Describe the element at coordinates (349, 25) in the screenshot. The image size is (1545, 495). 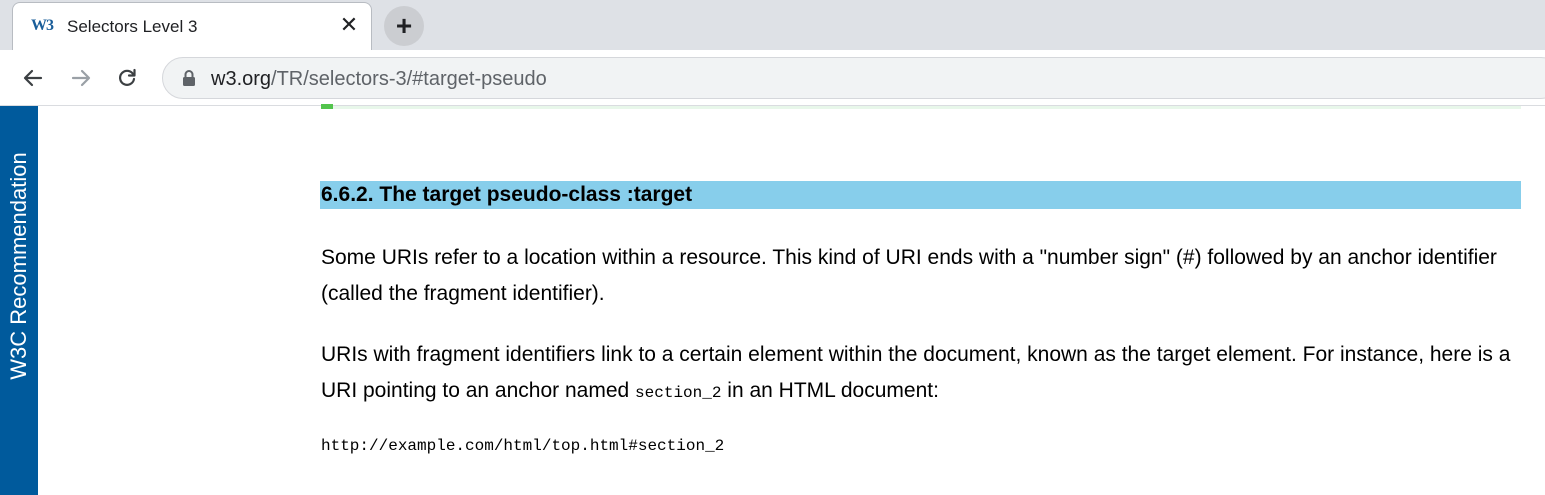
I see `close-icon: ✕` at that location.